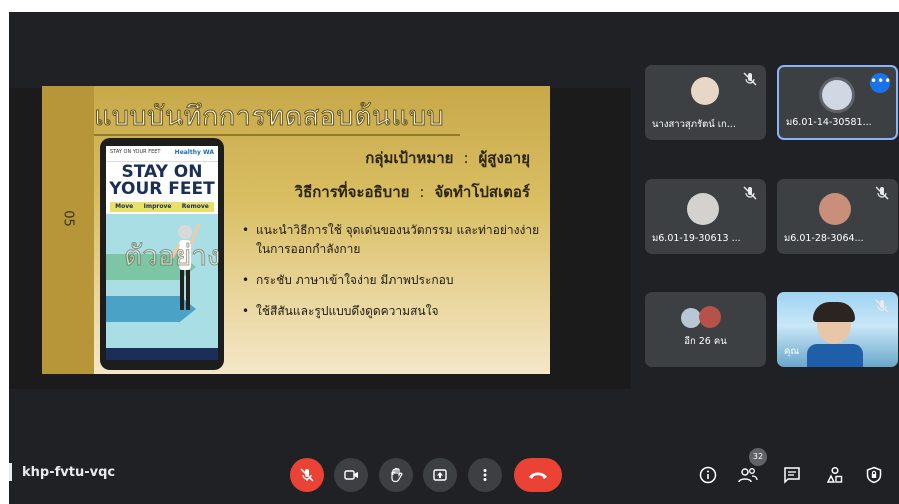 This screenshot has height=504, width=899. Describe the element at coordinates (834, 312) in the screenshot. I see `self-hair` at that location.